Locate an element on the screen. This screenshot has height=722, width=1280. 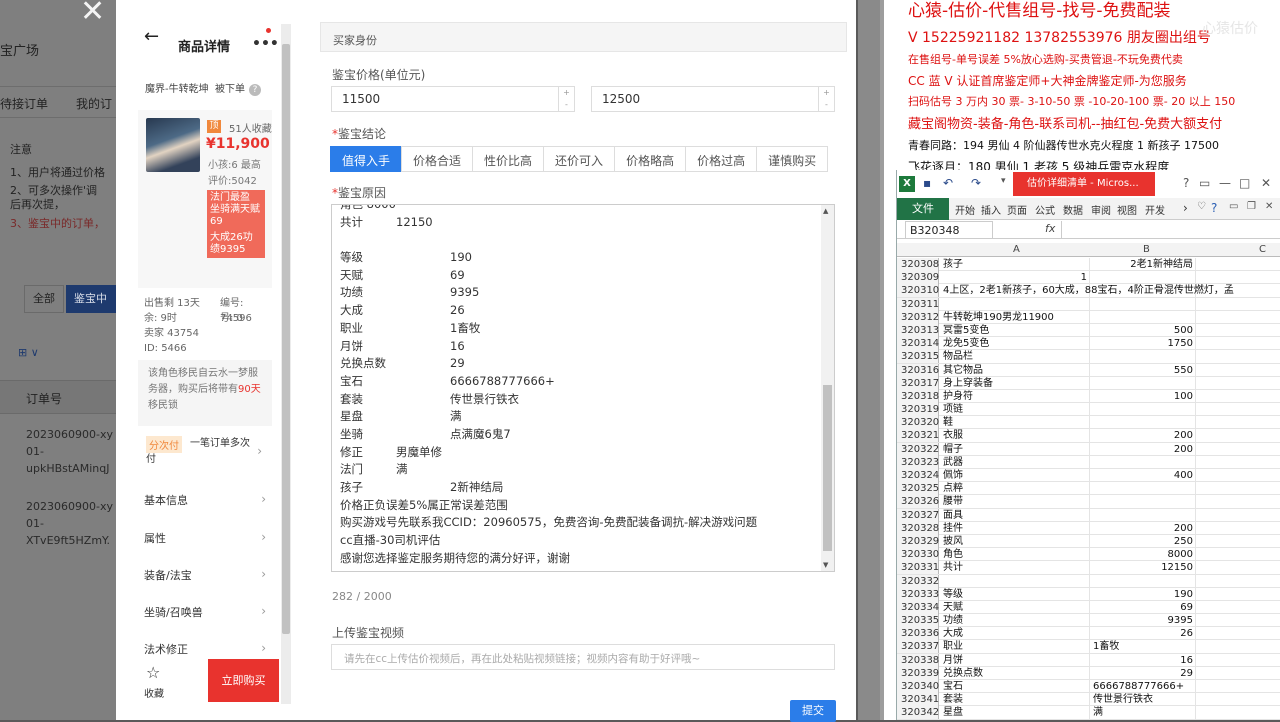
sheet-row: 320316 其它物品 550 is located at coordinates (1088, 370).